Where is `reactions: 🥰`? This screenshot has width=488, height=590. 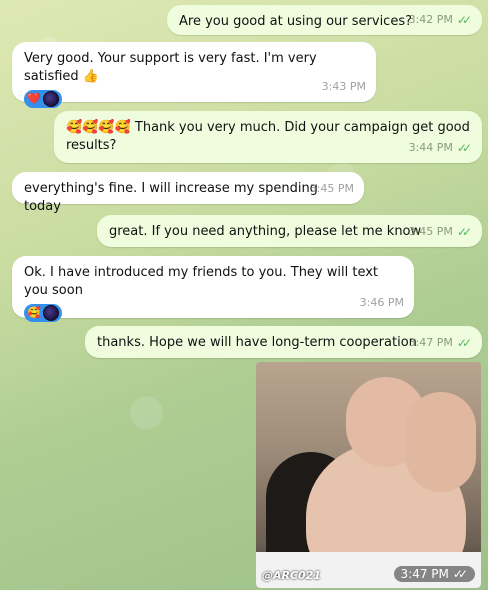 reactions: 🥰 is located at coordinates (214, 313).